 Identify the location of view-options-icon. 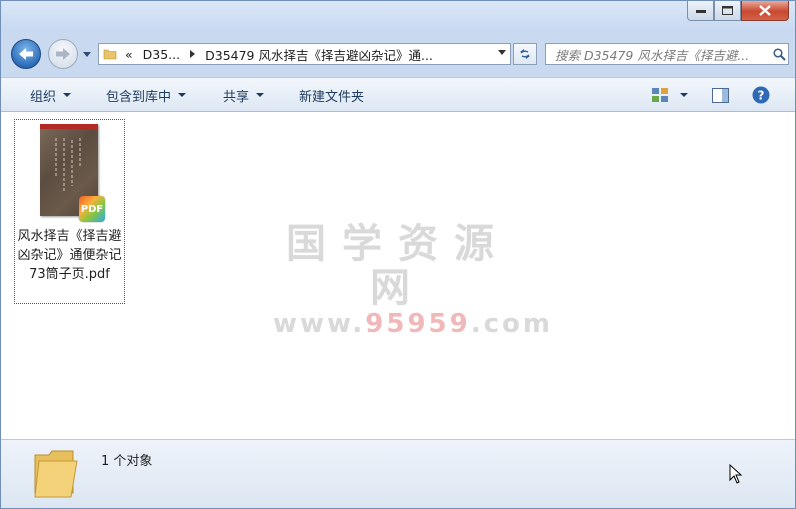
(660, 95).